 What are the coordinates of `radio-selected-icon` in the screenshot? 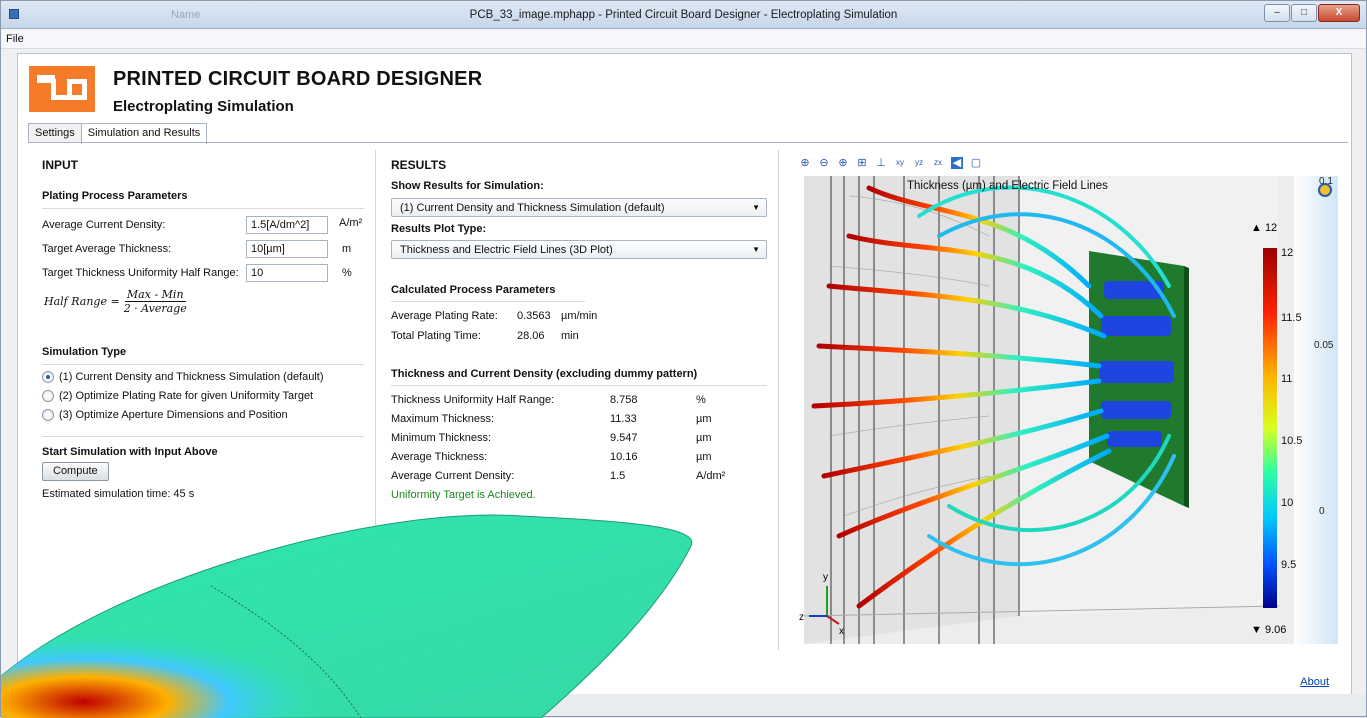 It's located at (48, 377).